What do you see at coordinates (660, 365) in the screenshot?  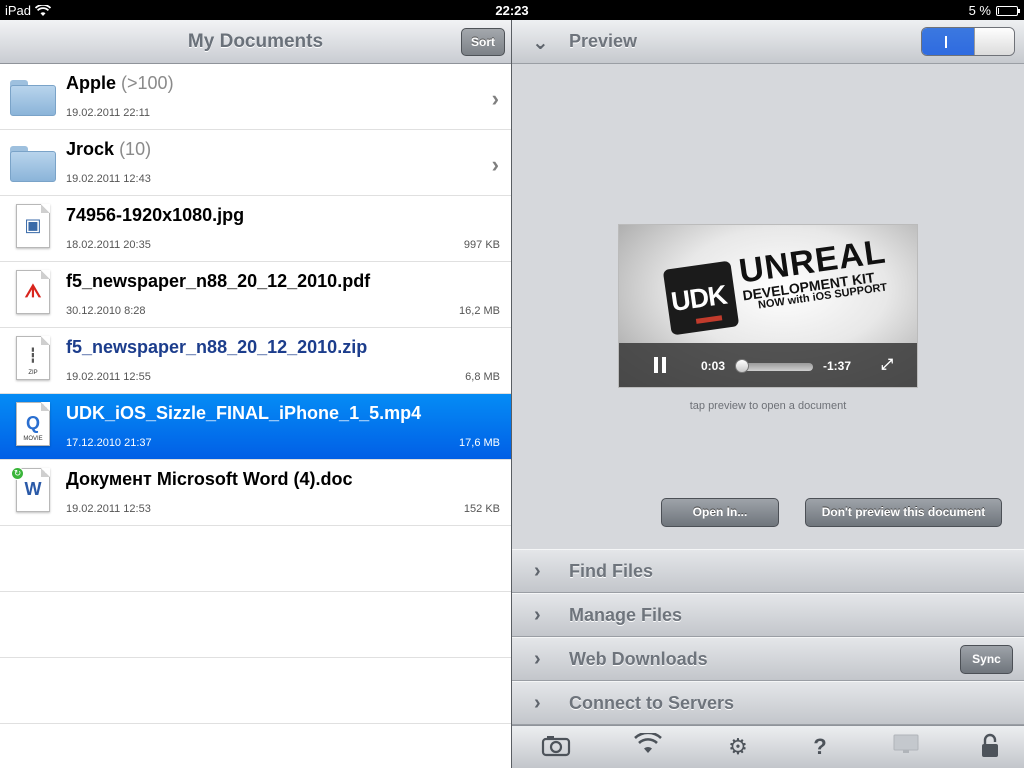 I see `pause-icon` at bounding box center [660, 365].